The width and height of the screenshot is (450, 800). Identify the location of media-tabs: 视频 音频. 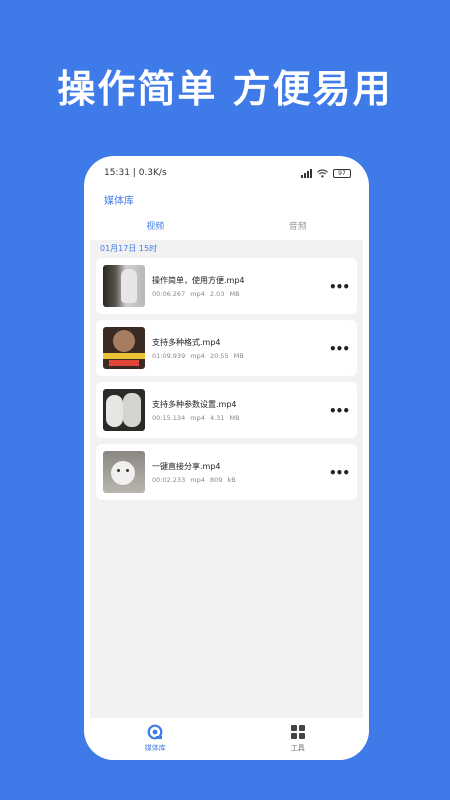
(226, 227).